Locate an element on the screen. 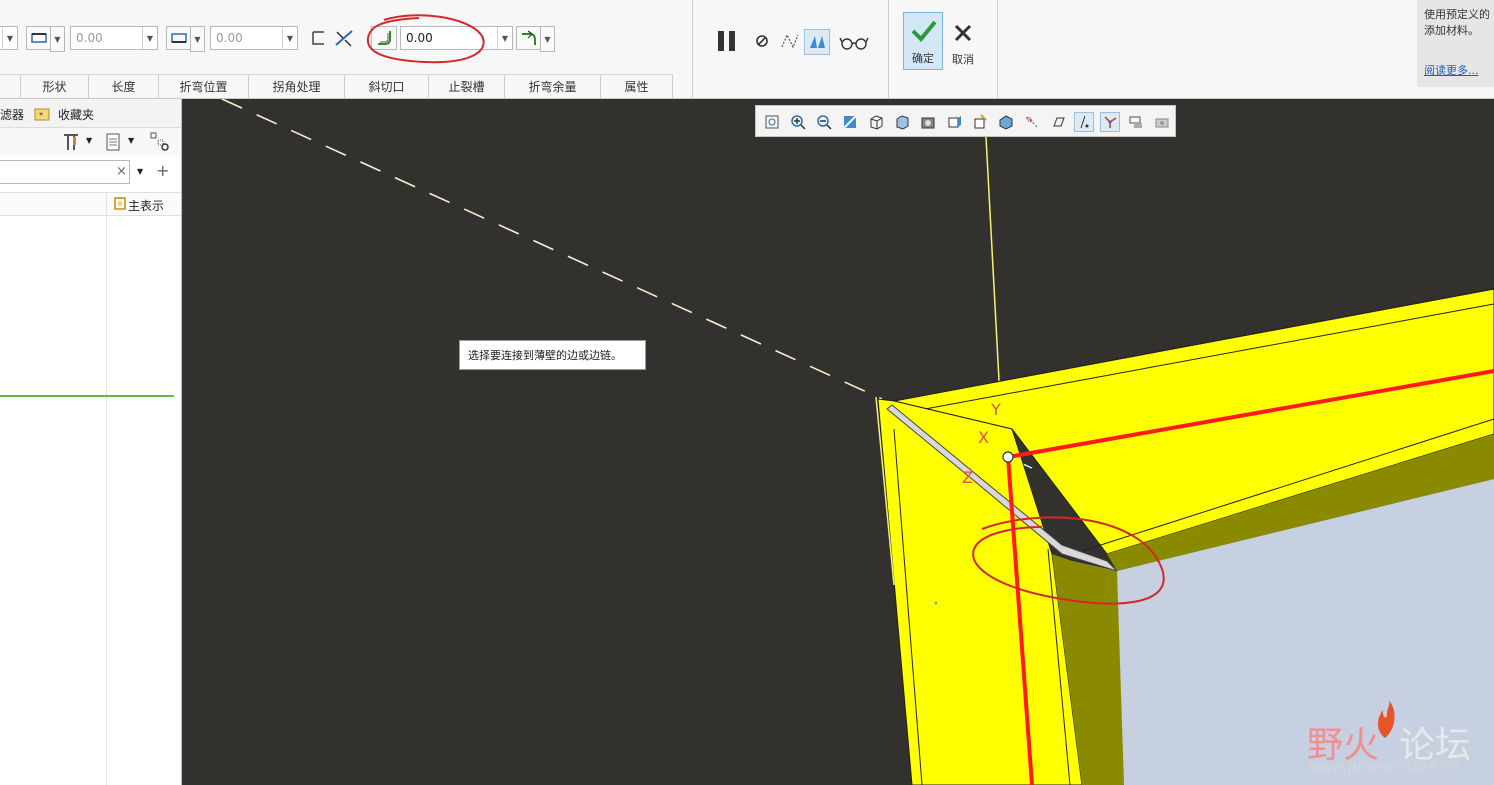  tab-bend-position: 折弯位置 is located at coordinates (204, 86).